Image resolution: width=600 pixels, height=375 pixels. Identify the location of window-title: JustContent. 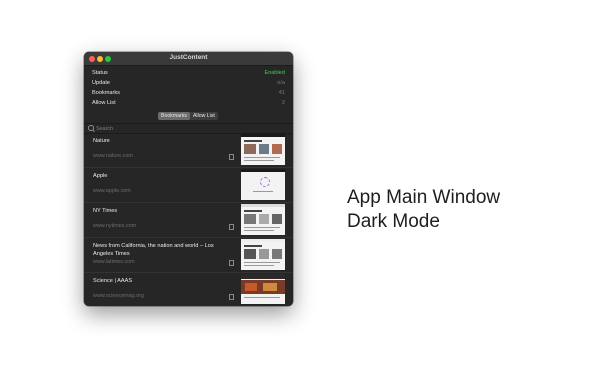
(188, 57).